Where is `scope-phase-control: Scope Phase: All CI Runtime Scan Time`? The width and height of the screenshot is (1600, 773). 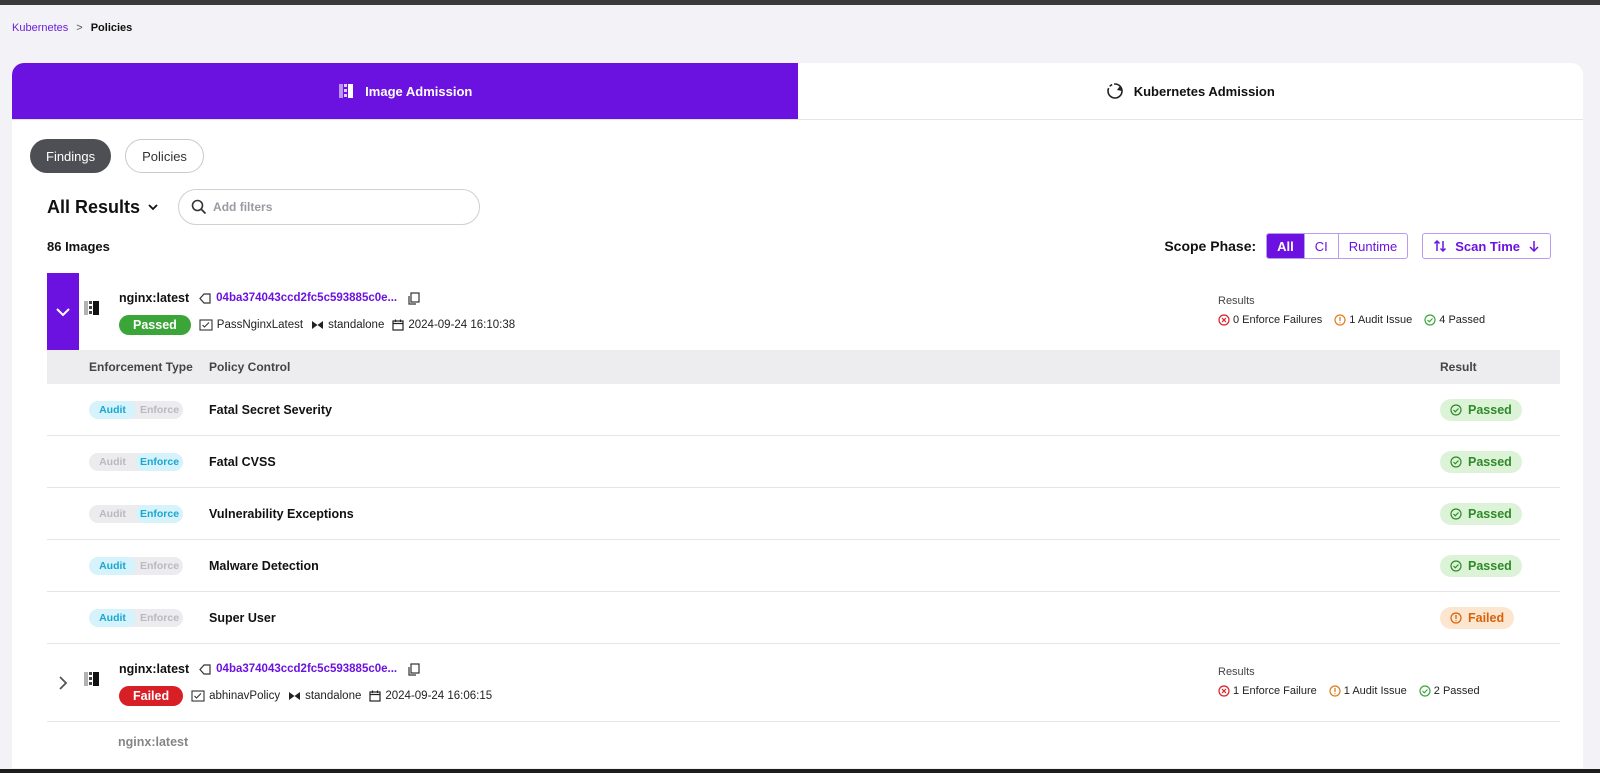
scope-phase-control: Scope Phase: All CI Runtime Scan Time is located at coordinates (1357, 246).